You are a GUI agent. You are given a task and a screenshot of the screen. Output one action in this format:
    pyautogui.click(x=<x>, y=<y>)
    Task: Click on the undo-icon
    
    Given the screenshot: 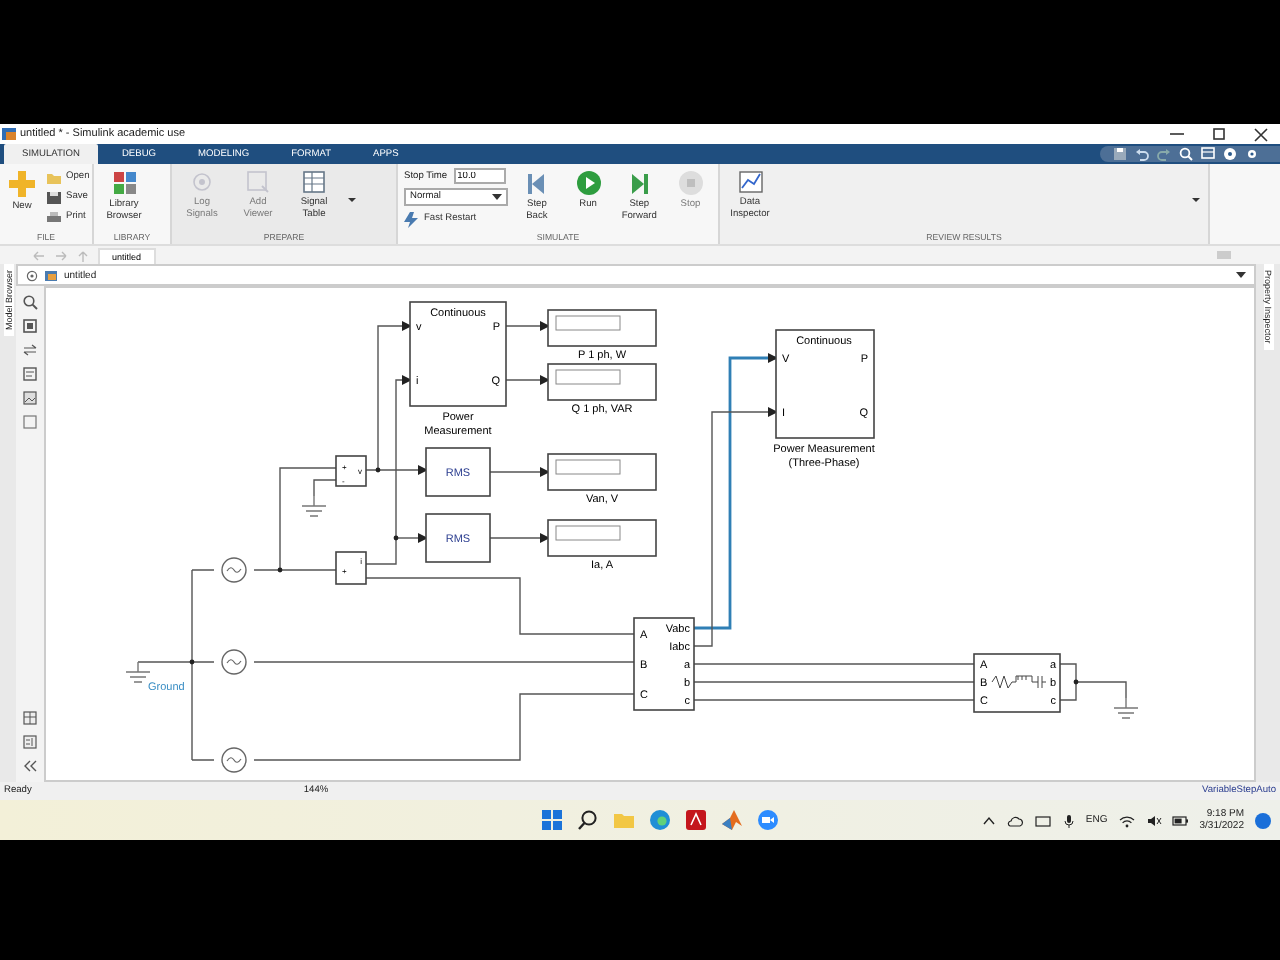 What is the action you would take?
    pyautogui.click(x=1142, y=154)
    